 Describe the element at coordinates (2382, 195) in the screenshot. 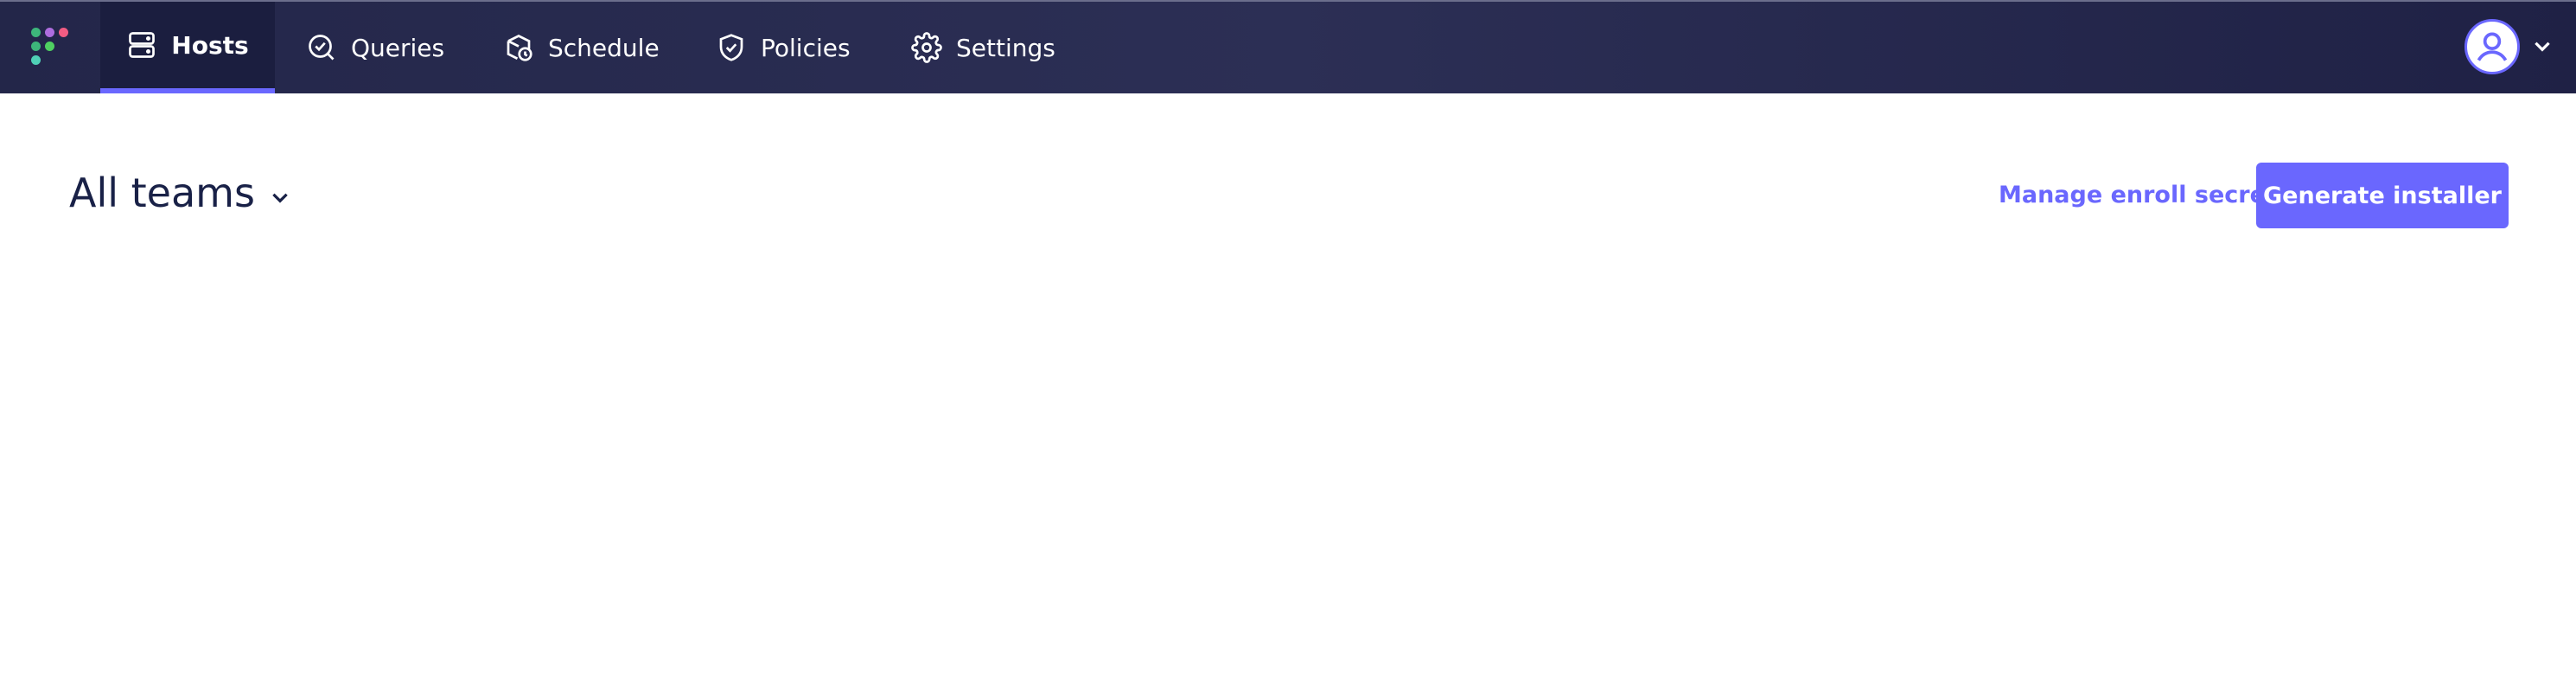

I see `generate-installer-button: Generate installer` at that location.